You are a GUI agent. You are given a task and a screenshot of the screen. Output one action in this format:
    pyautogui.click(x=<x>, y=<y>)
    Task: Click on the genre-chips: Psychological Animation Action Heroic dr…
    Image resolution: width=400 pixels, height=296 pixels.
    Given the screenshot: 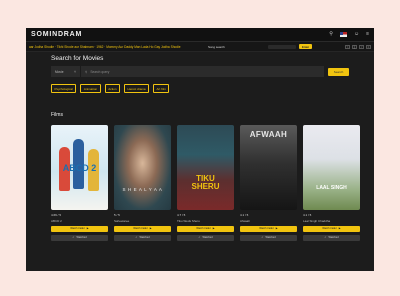 What is the action you would take?
    pyautogui.click(x=200, y=88)
    